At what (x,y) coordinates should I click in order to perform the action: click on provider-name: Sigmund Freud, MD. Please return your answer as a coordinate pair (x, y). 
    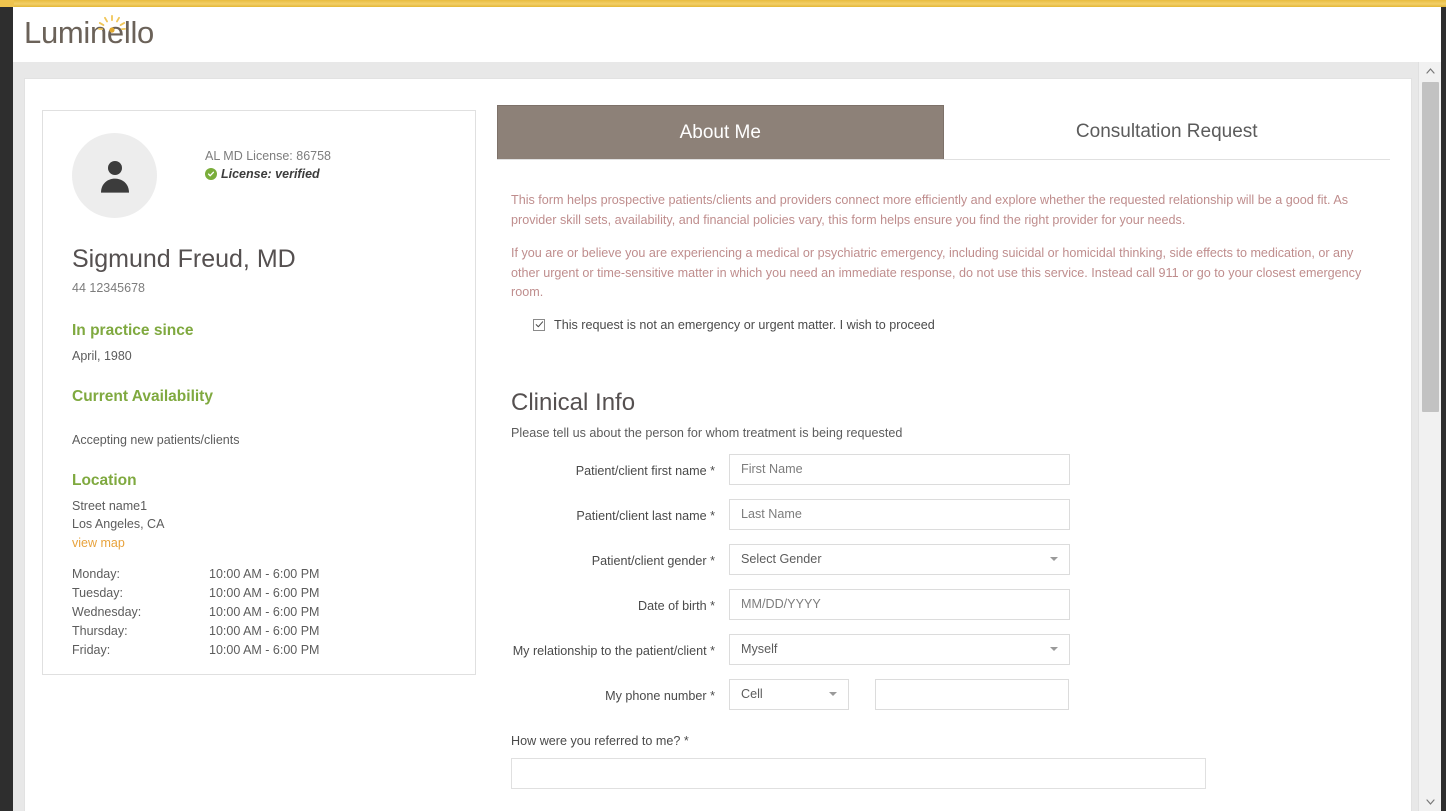
    Looking at the image, I should click on (184, 259).